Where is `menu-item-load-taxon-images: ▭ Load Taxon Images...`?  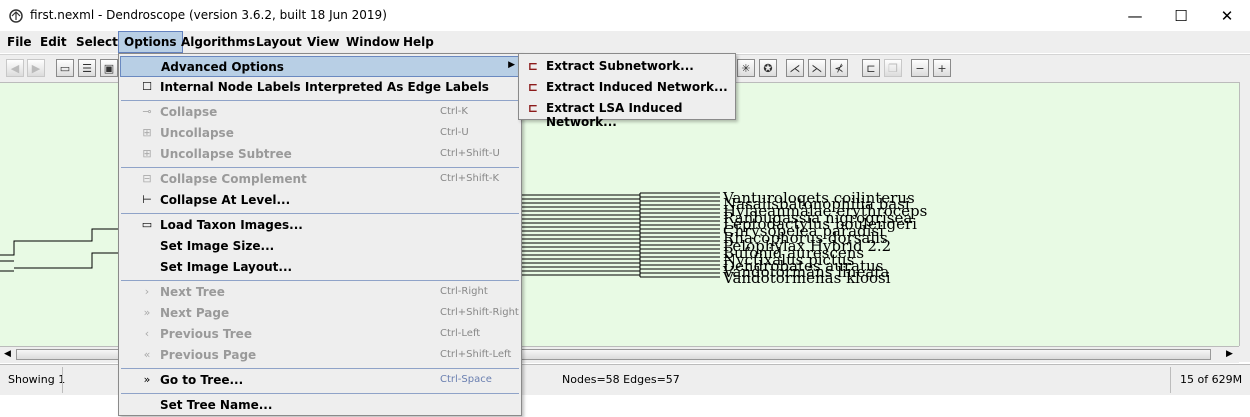
menu-item-load-taxon-images: ▭ Load Taxon Images... is located at coordinates (320, 225).